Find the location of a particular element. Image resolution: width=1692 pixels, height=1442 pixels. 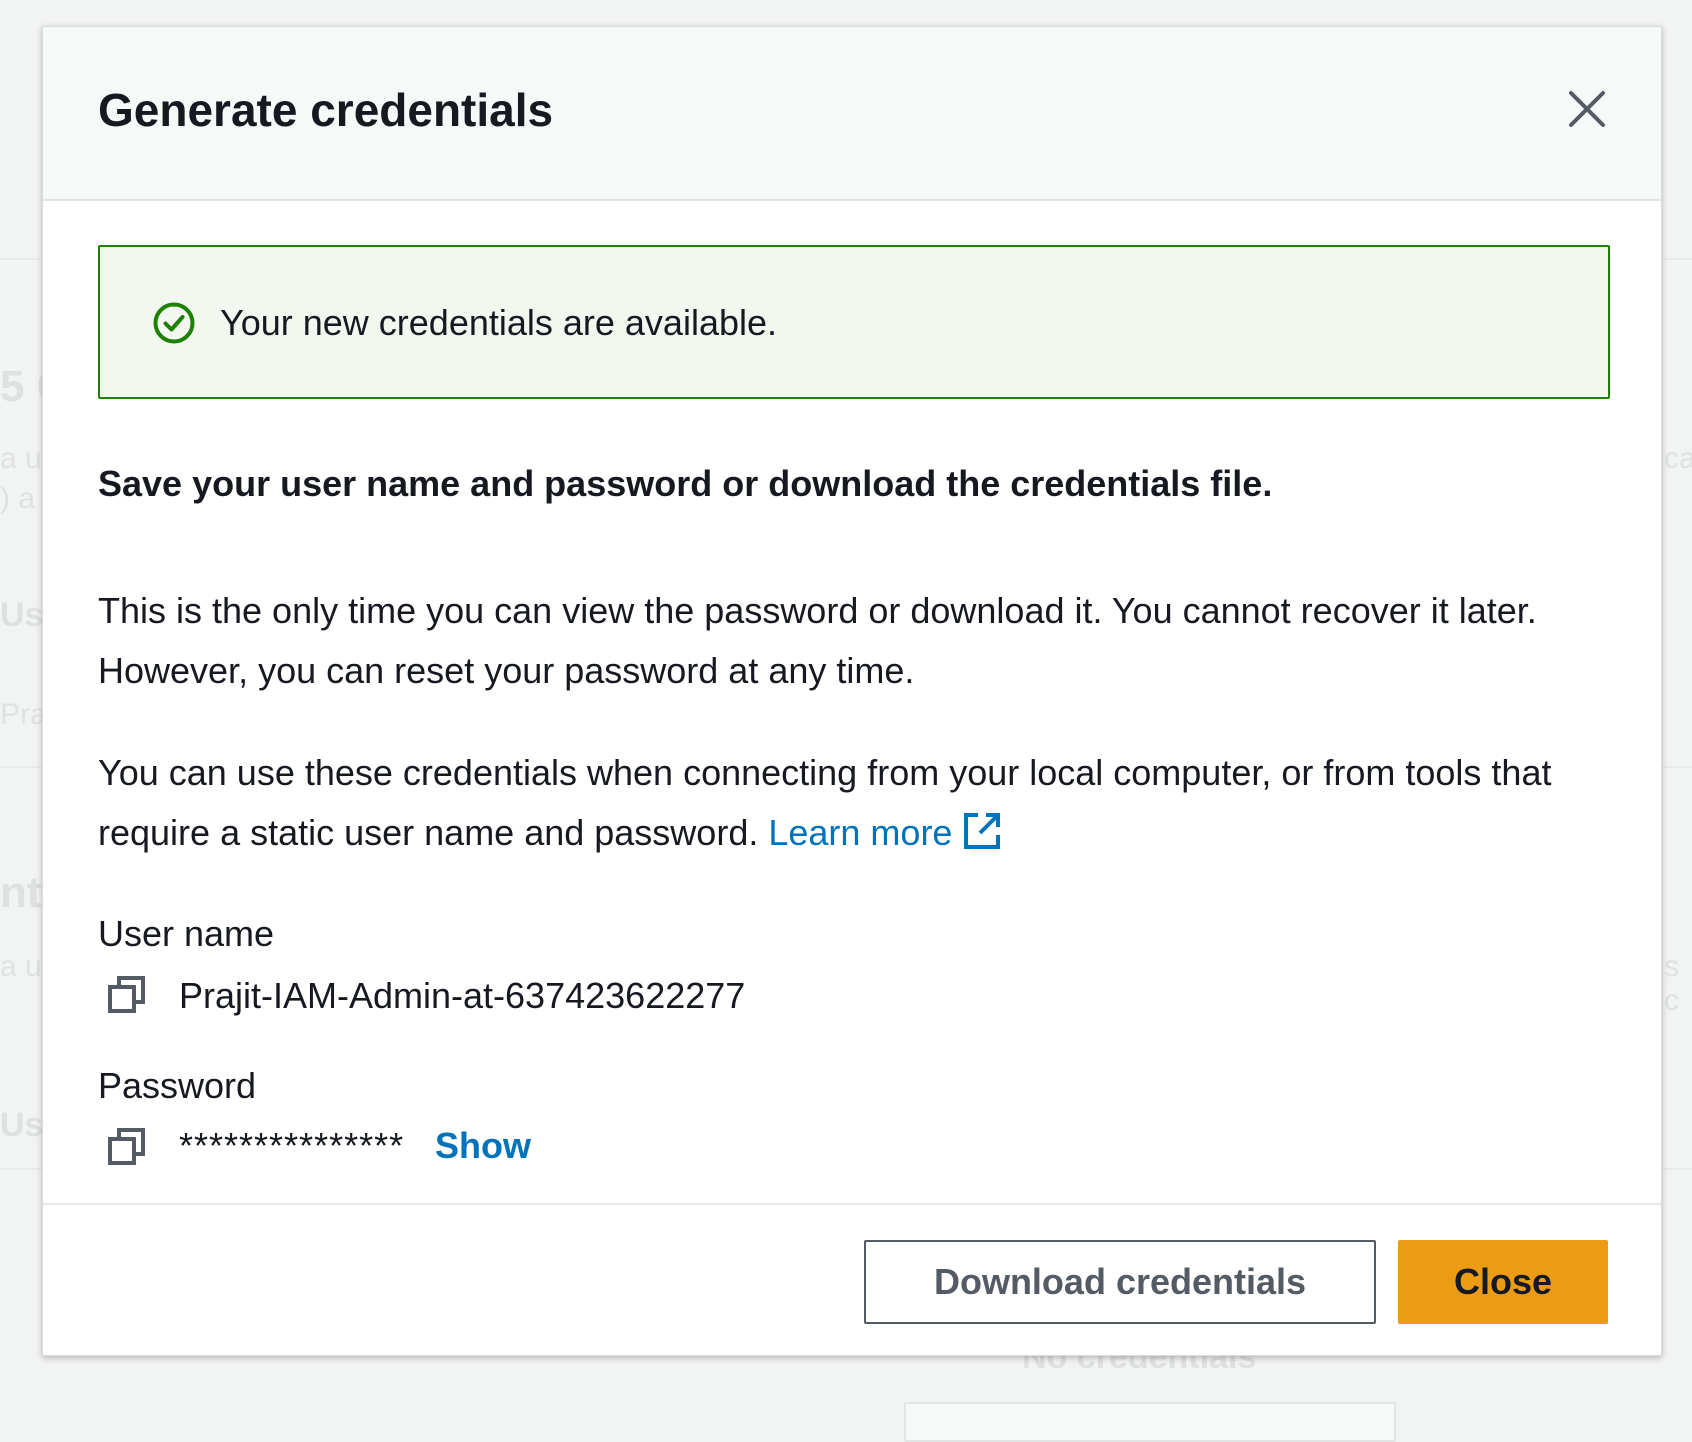

password-label: Password is located at coordinates (177, 1085).